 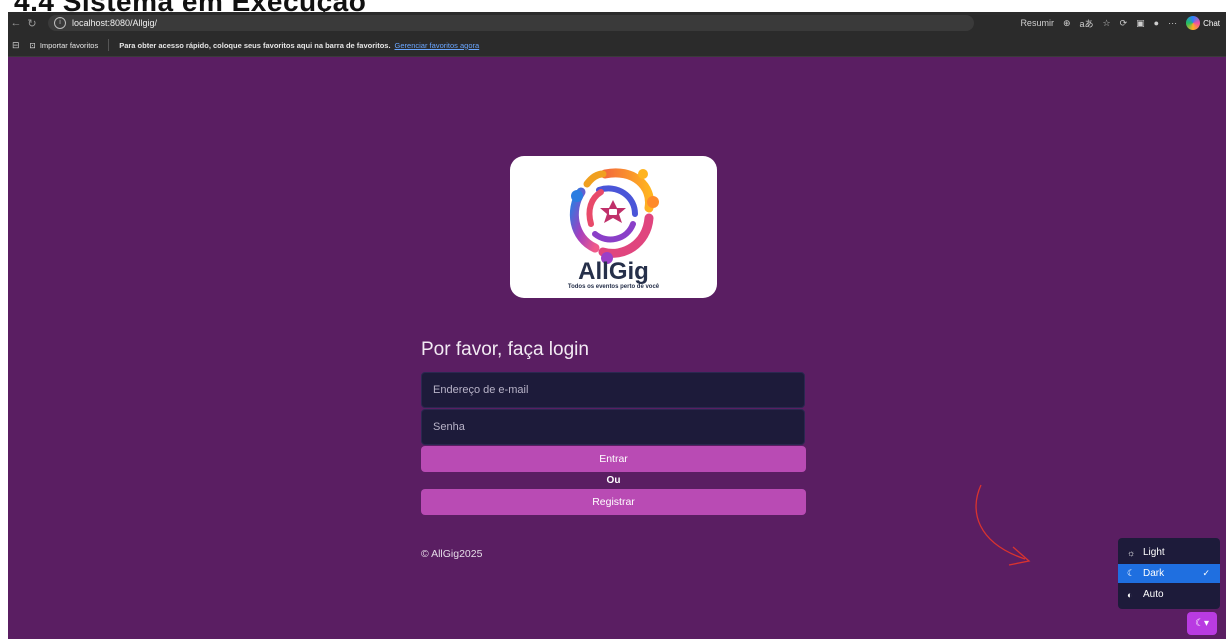 I want to click on footer-copyright: © AllGig2025, so click(x=452, y=554).